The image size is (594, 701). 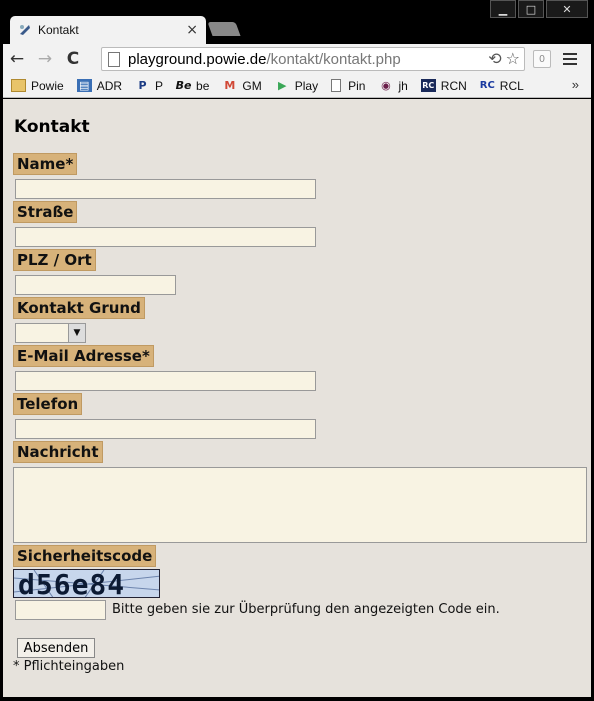 What do you see at coordinates (18, 85) in the screenshot?
I see `folder-icon` at bounding box center [18, 85].